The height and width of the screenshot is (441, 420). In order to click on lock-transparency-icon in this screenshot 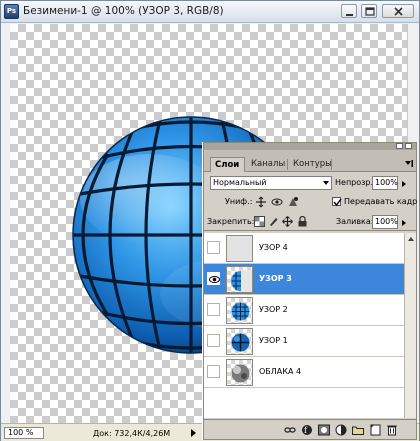, I will do `click(259, 221)`.